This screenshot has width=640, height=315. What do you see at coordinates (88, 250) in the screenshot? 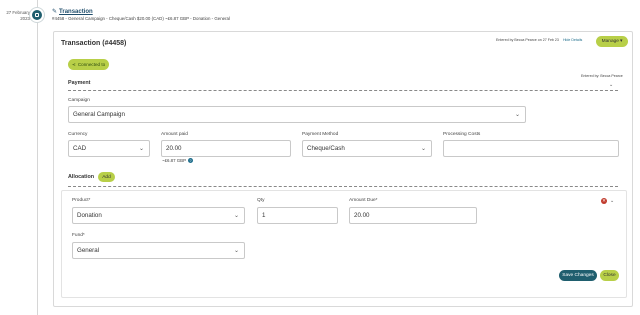
I see `fund-value: General` at bounding box center [88, 250].